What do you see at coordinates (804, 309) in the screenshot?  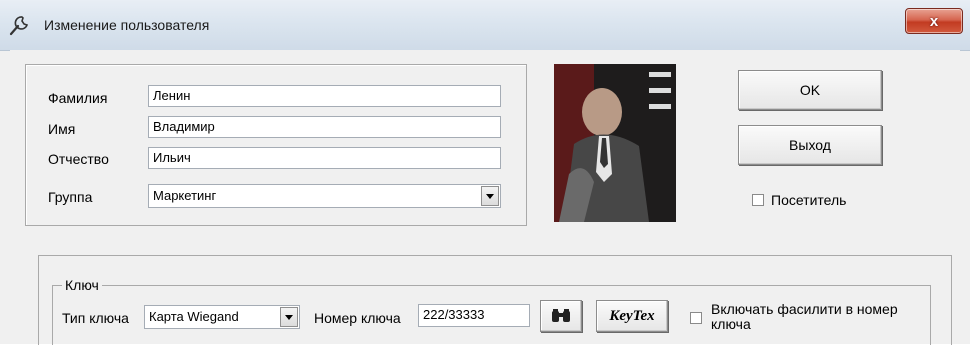 I see `facility-label-line1: Включать фасилити в номер` at bounding box center [804, 309].